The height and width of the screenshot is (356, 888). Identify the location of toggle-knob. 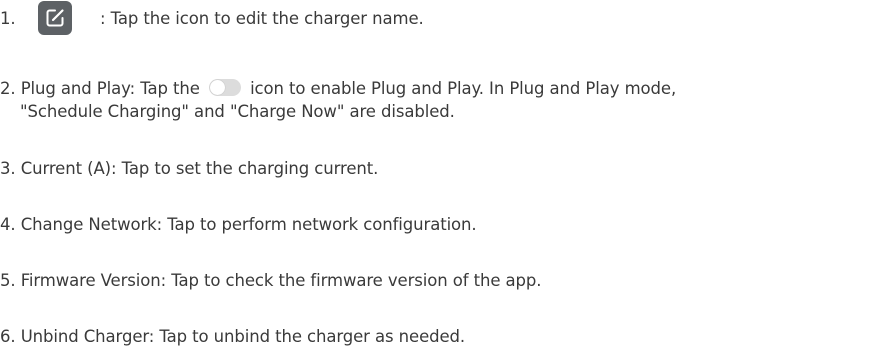
(217, 87).